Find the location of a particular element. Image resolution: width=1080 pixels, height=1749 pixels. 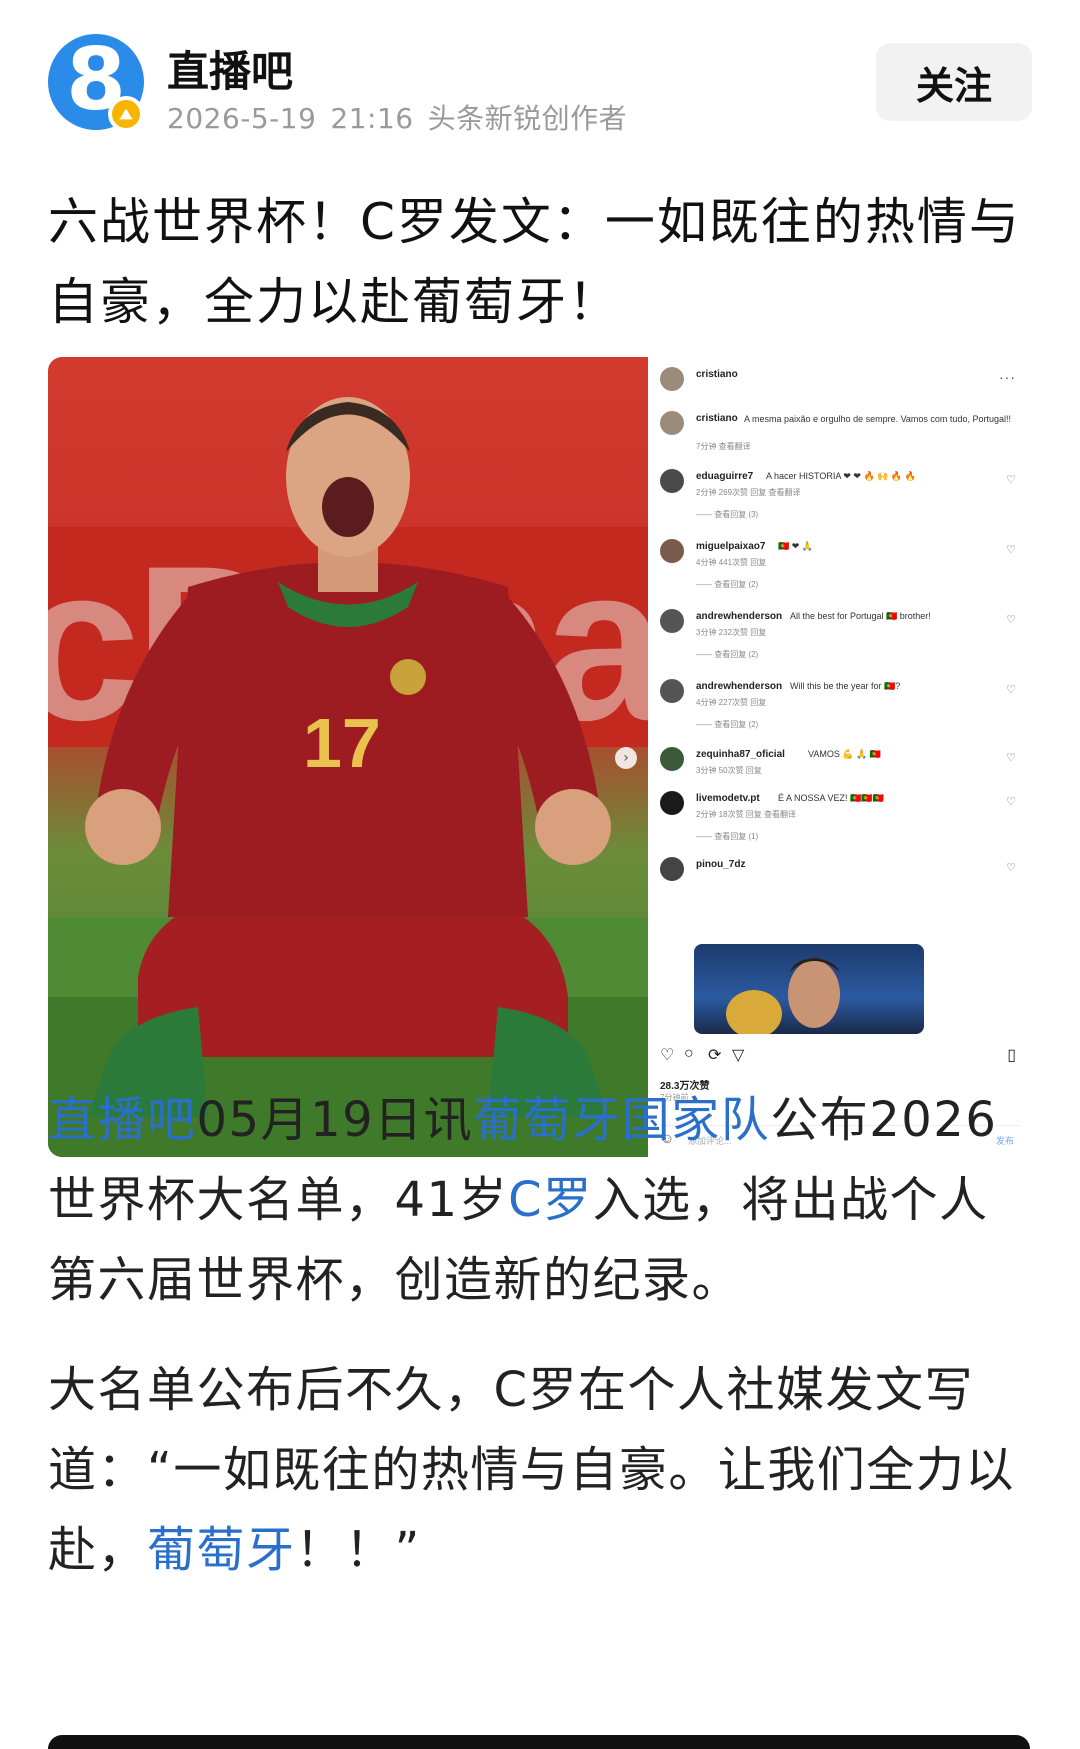

author-tag: 头条新锐创作者 is located at coordinates (527, 118).